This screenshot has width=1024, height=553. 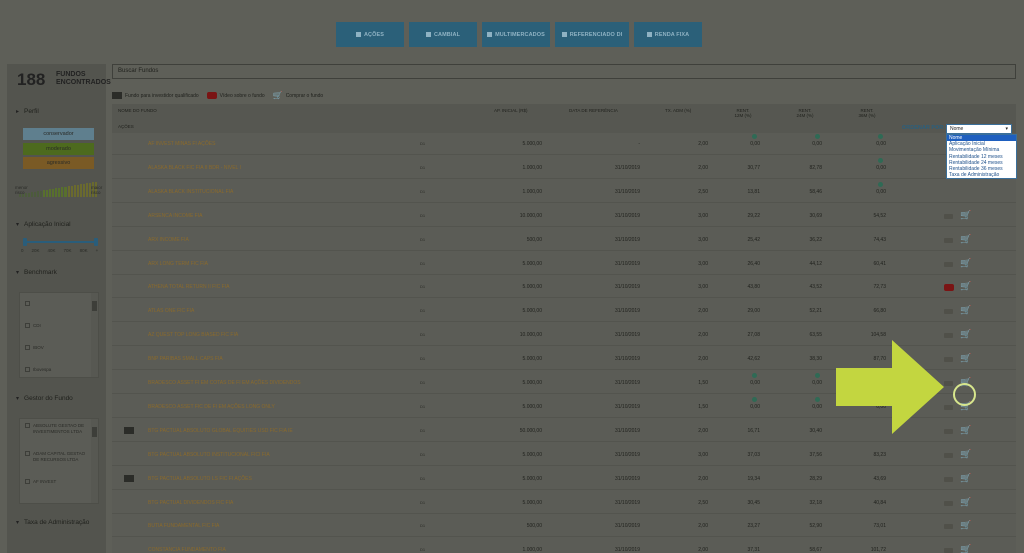 I want to click on fund-name-link: BTG PACTUAL ABSOLUTO LS FIC FI AÇÕES, so click(x=200, y=479).